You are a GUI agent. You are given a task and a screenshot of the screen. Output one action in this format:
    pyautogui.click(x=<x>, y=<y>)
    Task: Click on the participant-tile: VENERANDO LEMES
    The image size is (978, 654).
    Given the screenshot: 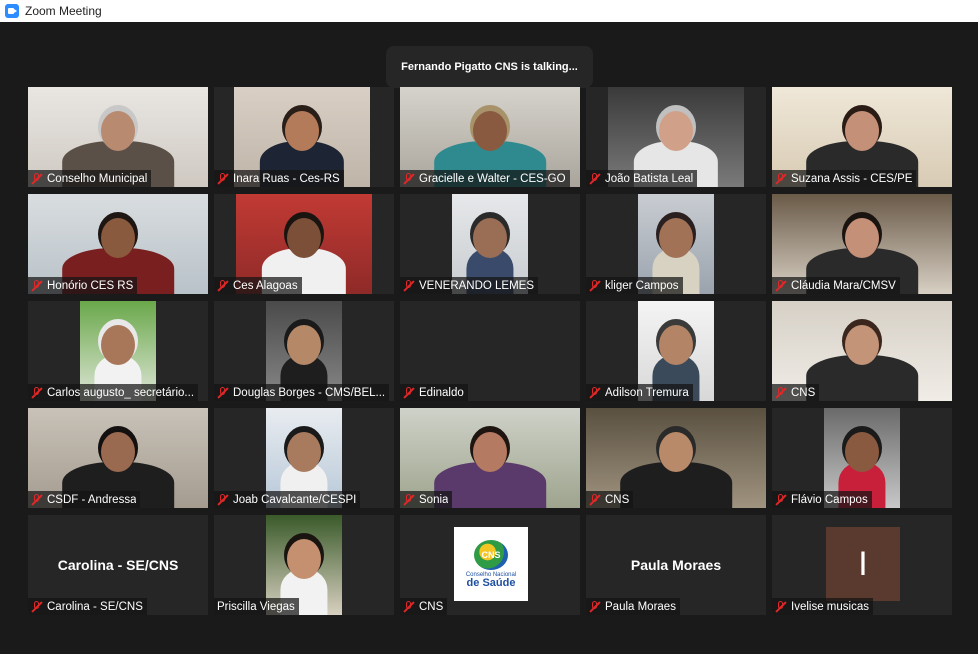 What is the action you would take?
    pyautogui.click(x=490, y=244)
    